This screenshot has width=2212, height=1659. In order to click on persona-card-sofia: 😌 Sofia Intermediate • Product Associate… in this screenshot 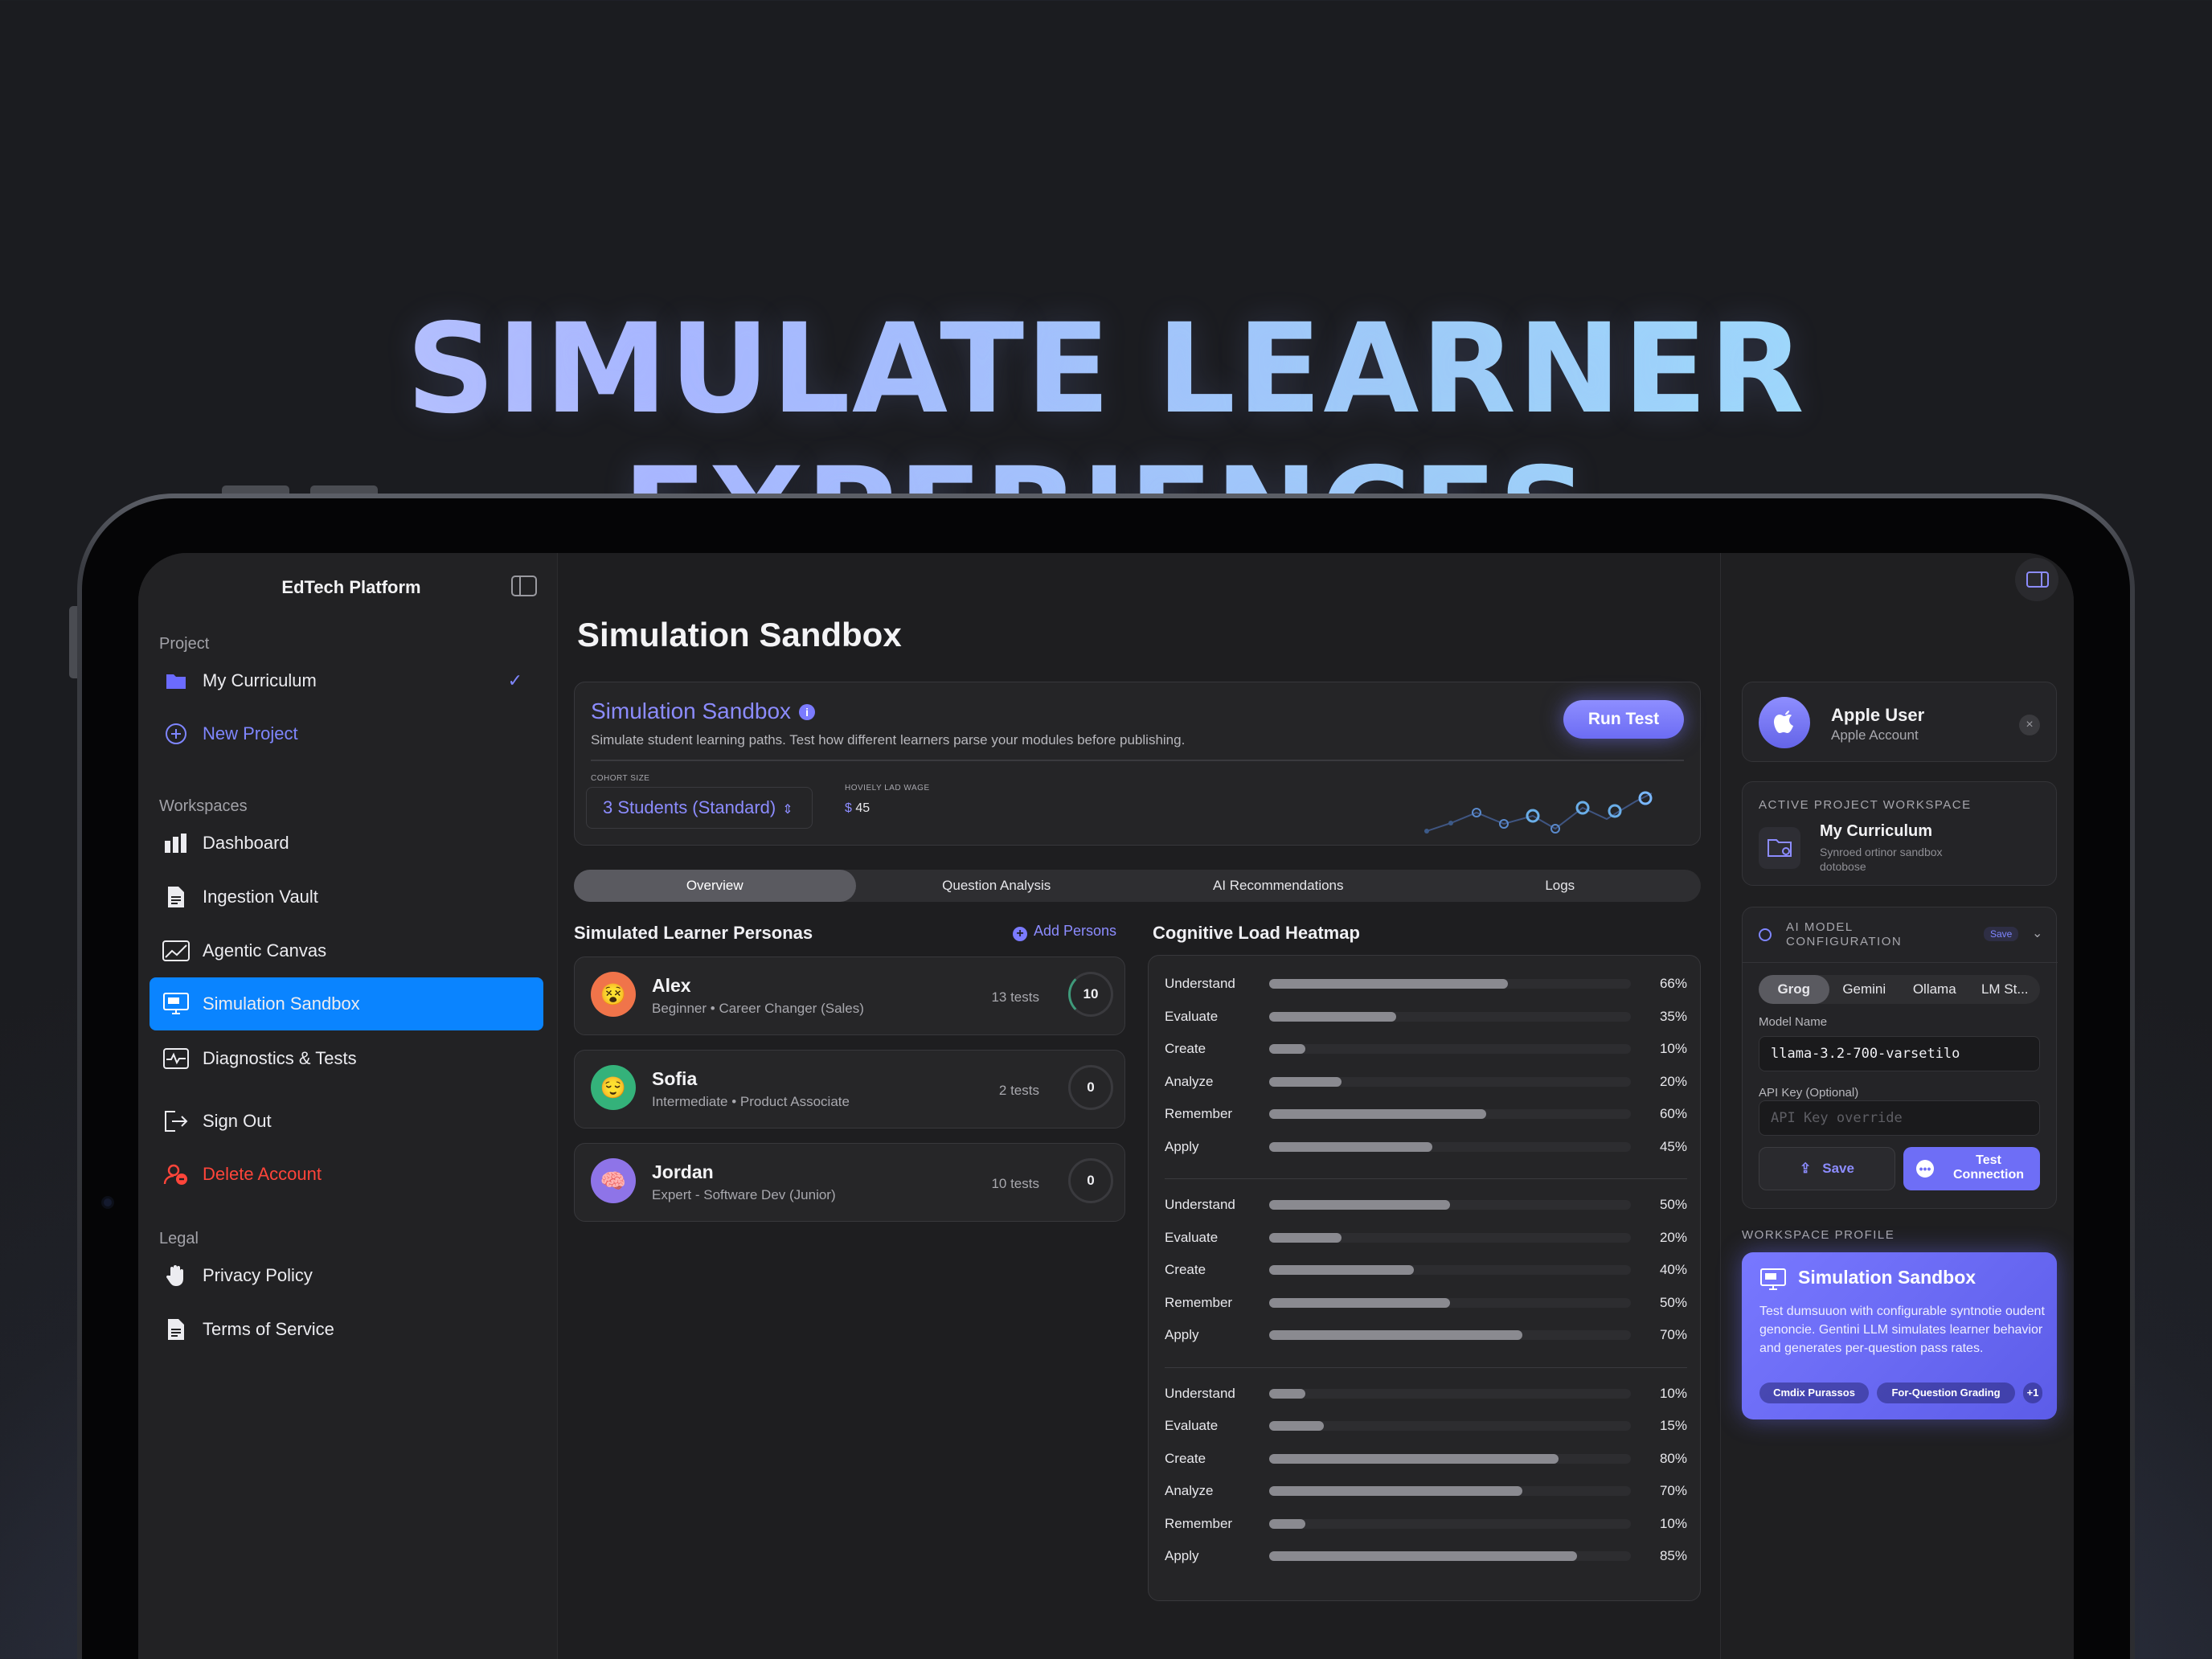, I will do `click(849, 1089)`.